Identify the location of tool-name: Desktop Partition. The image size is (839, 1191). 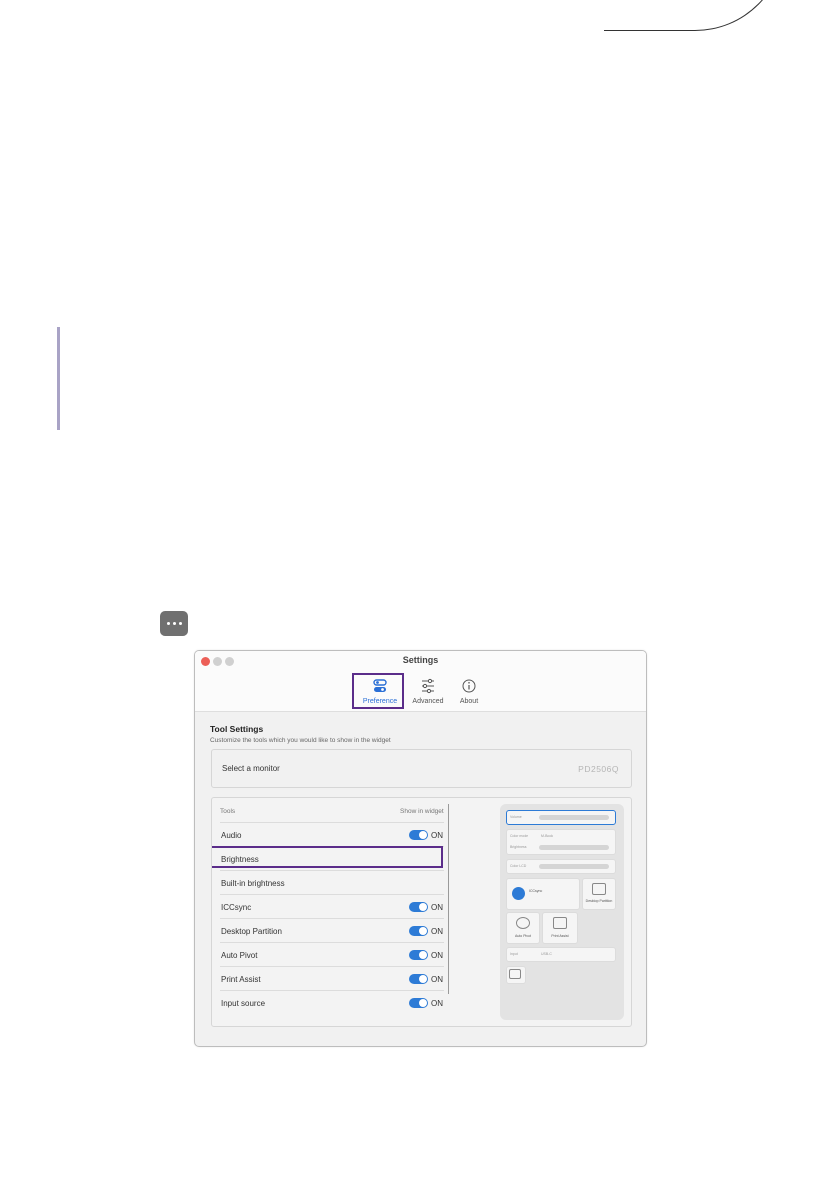
(251, 931).